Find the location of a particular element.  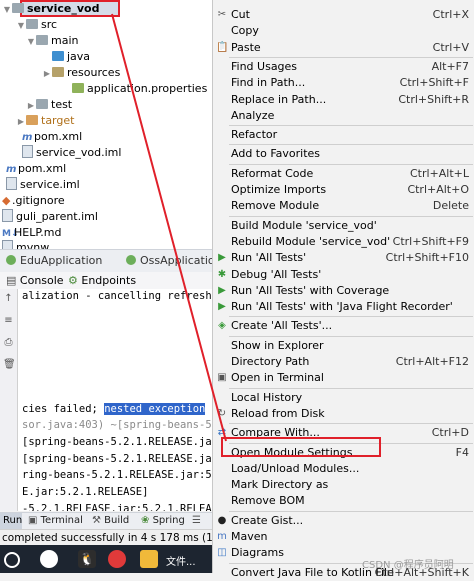

tree-item: ▶ test is located at coordinates (49, 105).